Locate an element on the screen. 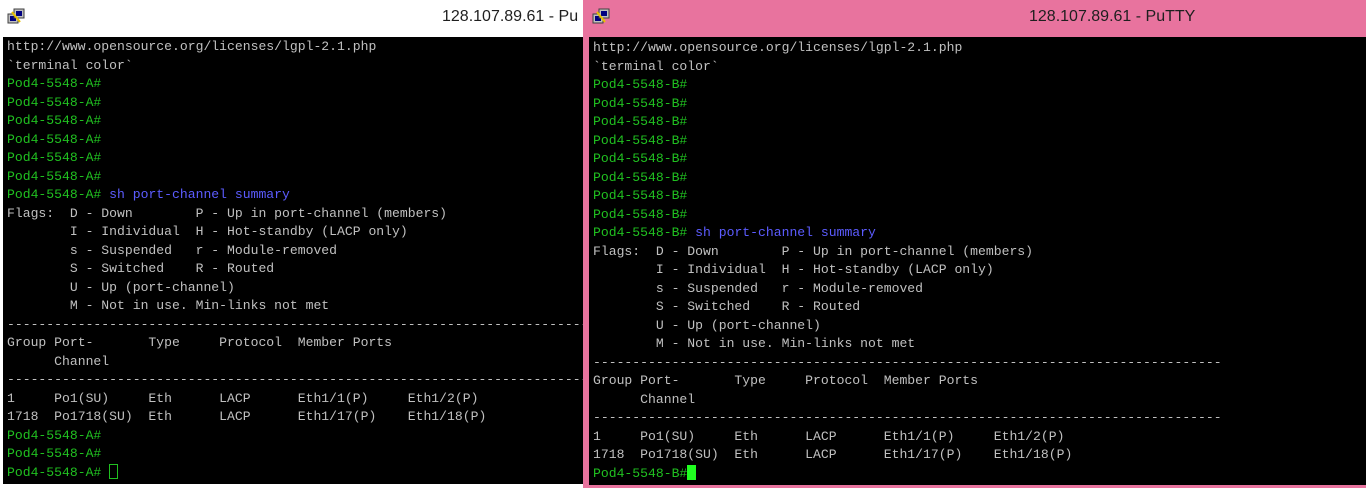 The image size is (1366, 488). prompt-line: Pod4-5548-B# sh port-channel summary is located at coordinates (977, 233).